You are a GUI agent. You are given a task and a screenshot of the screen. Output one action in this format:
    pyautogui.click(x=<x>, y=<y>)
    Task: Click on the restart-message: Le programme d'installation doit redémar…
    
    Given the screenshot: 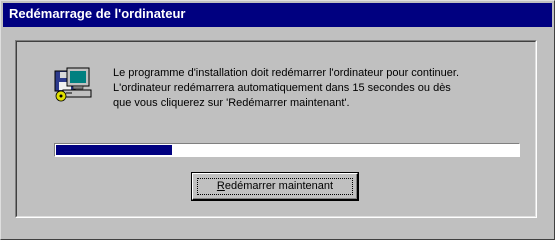 What is the action you would take?
    pyautogui.click(x=319, y=88)
    